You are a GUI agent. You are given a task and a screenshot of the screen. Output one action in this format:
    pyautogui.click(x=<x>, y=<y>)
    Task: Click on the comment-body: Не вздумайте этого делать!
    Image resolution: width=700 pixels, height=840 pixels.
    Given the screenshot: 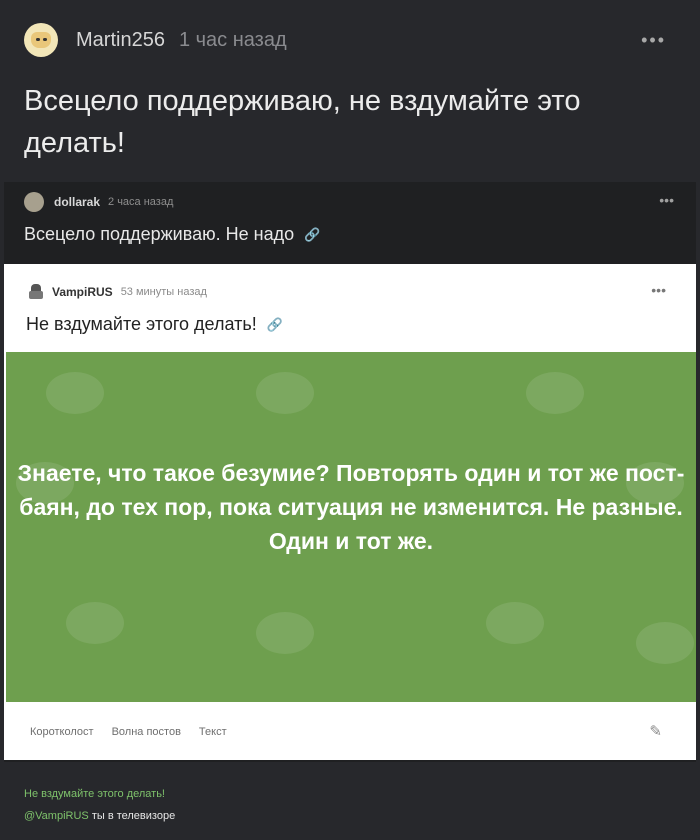 What is the action you would take?
    pyautogui.click(x=141, y=324)
    